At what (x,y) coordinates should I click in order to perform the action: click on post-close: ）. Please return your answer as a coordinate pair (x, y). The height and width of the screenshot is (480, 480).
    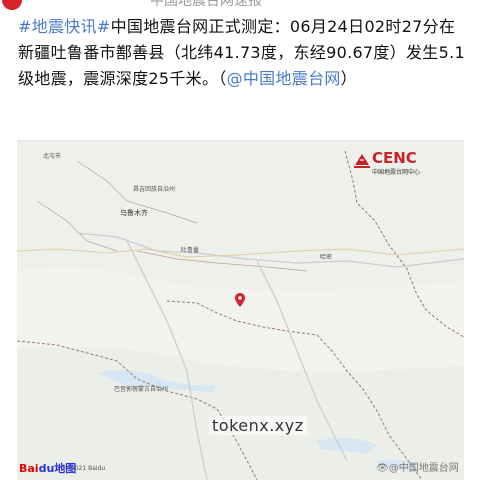
    Looking at the image, I should click on (348, 78).